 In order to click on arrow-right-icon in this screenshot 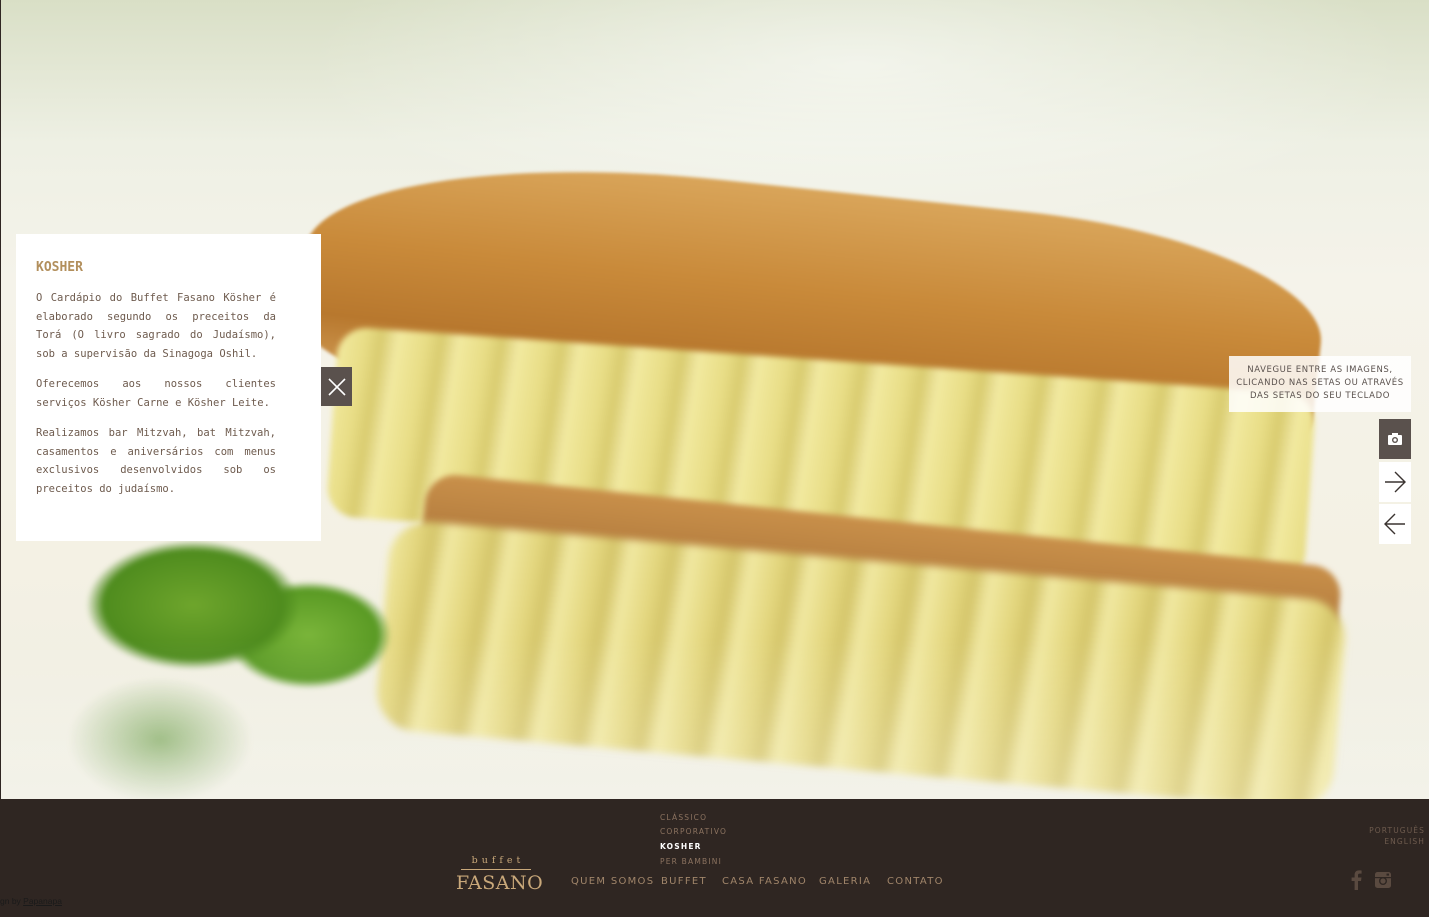, I will do `click(1395, 482)`.